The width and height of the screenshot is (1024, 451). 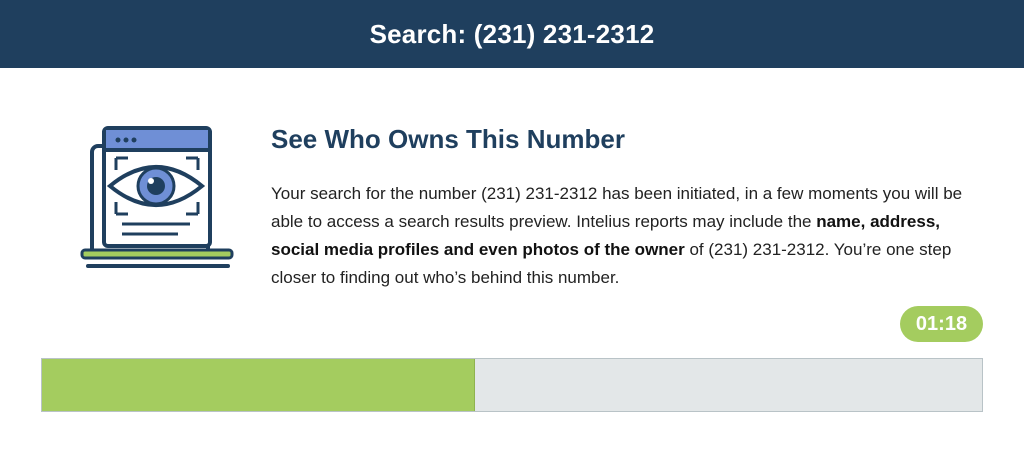 I want to click on section-title: See Who Owns This Number, so click(x=448, y=139).